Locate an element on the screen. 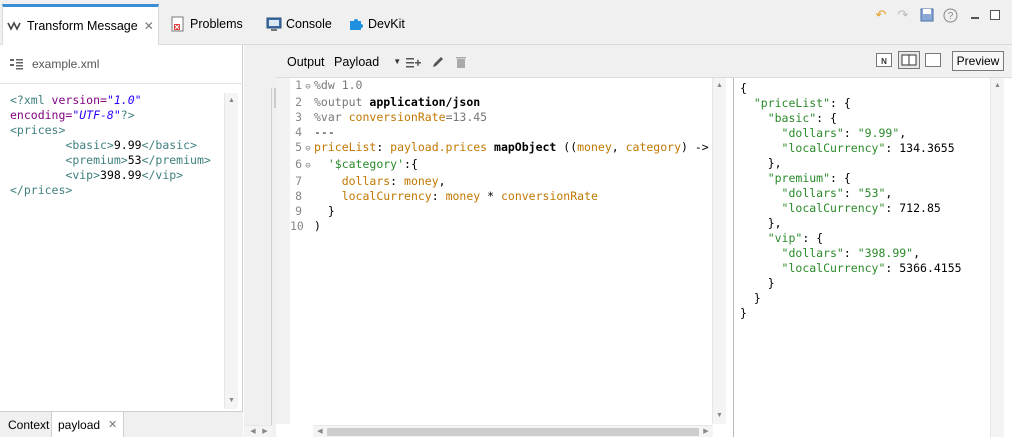 Image resolution: width=1012 pixels, height=437 pixels. xml-token: <?xml is located at coordinates (31, 100).